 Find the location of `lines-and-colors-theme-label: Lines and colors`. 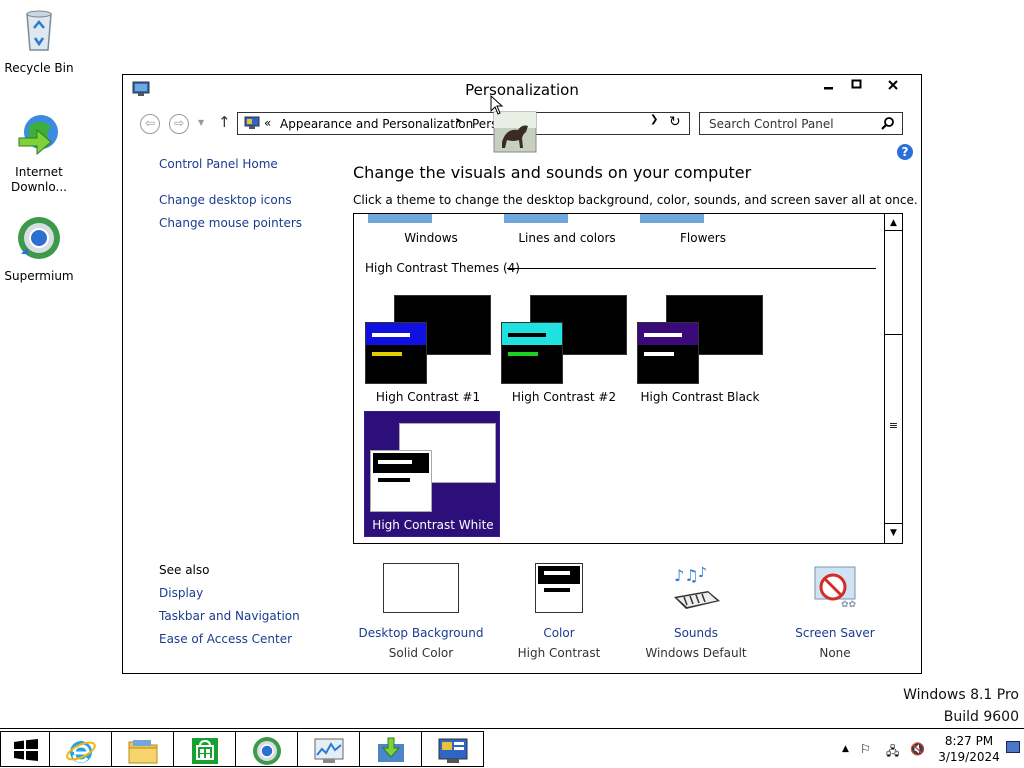

lines-and-colors-theme-label: Lines and colors is located at coordinates (567, 238).